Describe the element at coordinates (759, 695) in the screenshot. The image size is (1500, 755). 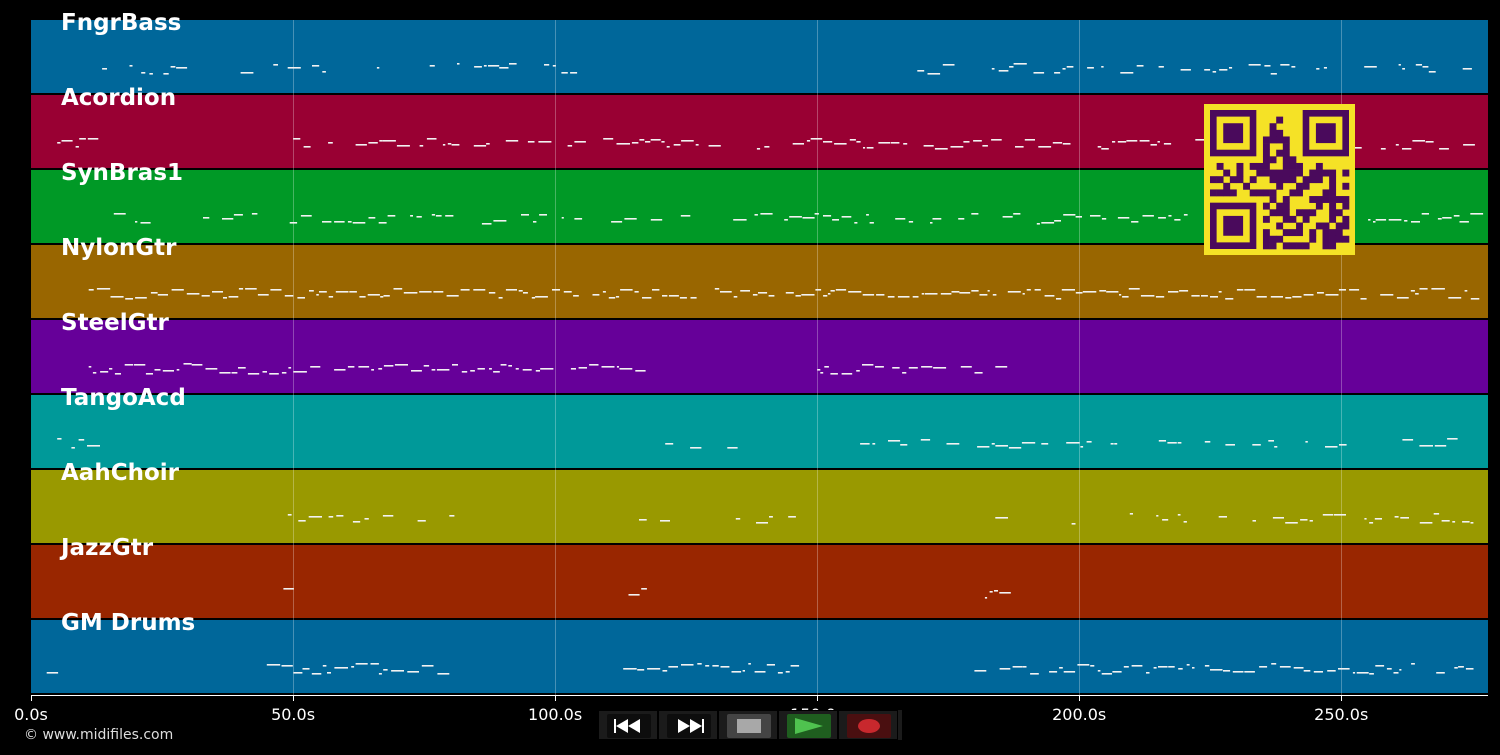
I see `axis-baseline` at that location.